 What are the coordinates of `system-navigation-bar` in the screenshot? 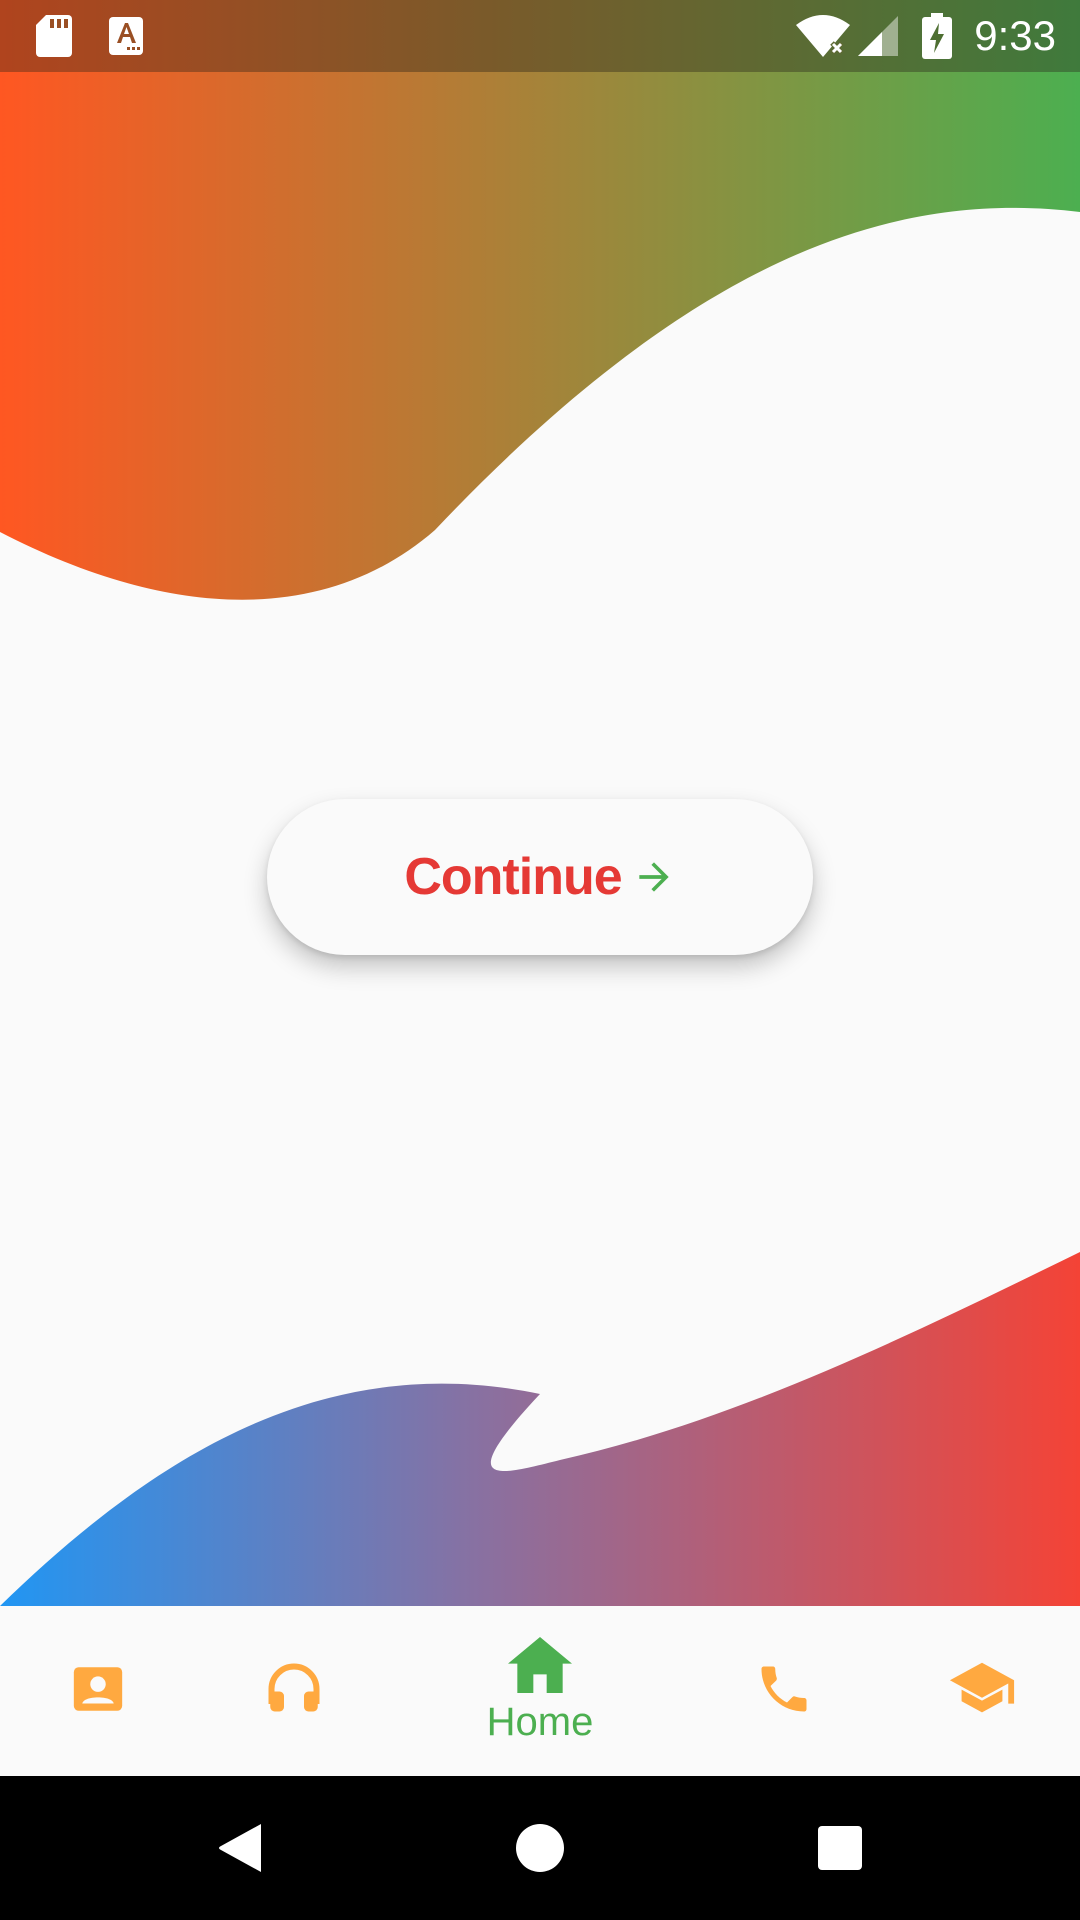 It's located at (540, 1848).